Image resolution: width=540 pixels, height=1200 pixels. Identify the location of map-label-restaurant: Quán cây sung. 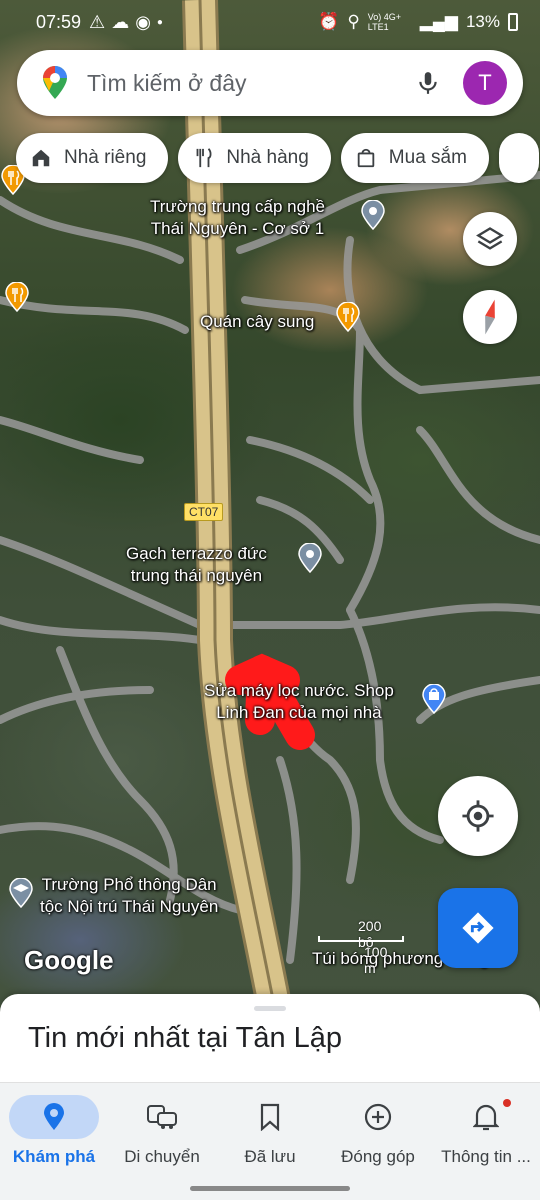
(257, 322).